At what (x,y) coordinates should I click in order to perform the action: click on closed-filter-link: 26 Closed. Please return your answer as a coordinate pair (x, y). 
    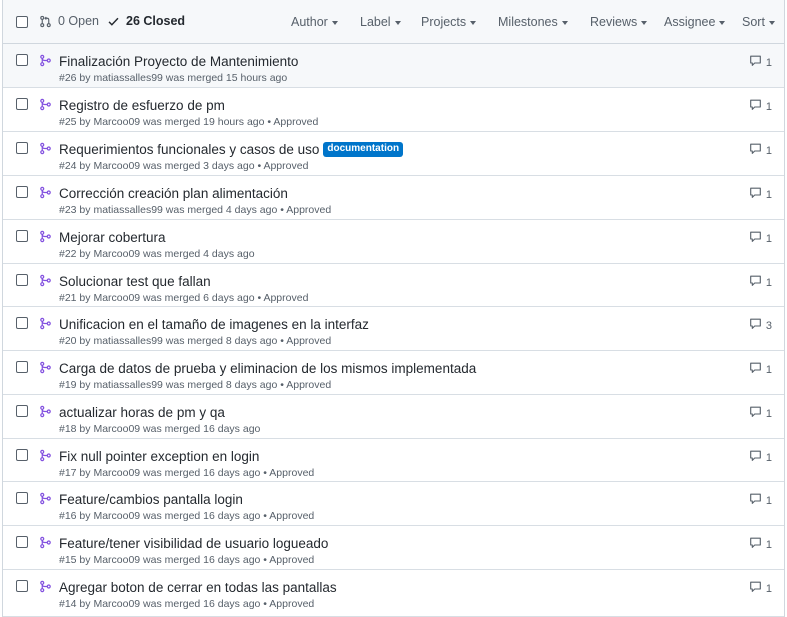
    Looking at the image, I should click on (146, 21).